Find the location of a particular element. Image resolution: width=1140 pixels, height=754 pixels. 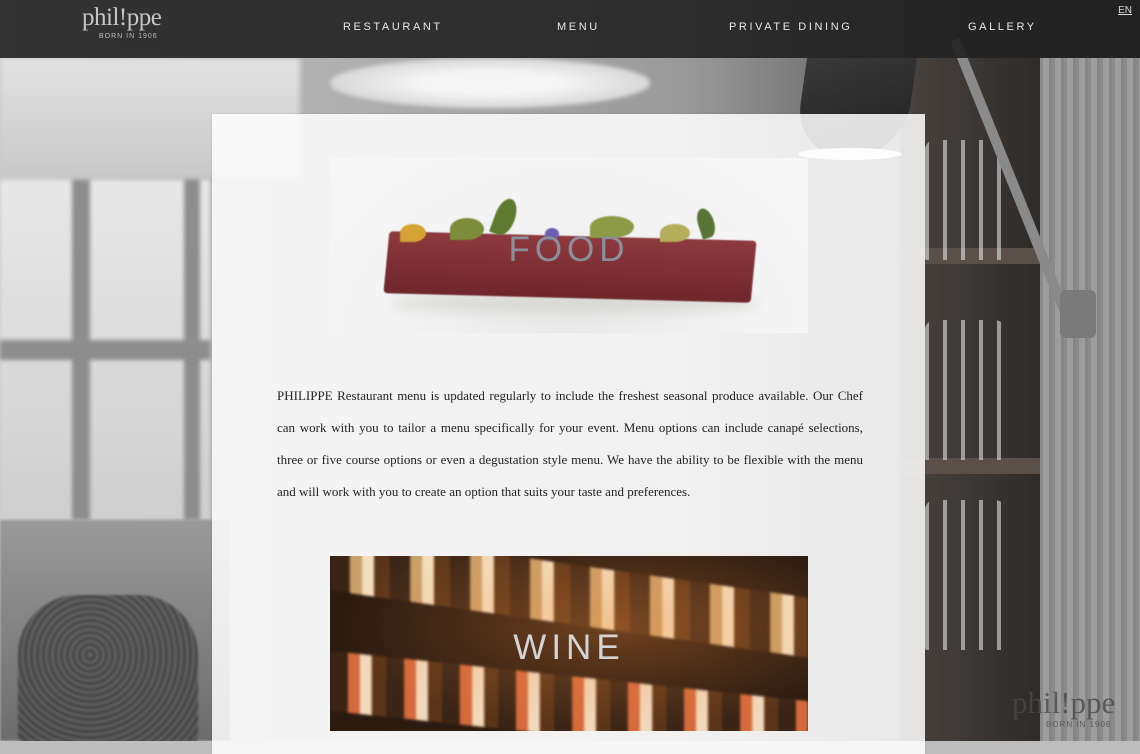

background-pendant-lamp is located at coordinates (490, 83).